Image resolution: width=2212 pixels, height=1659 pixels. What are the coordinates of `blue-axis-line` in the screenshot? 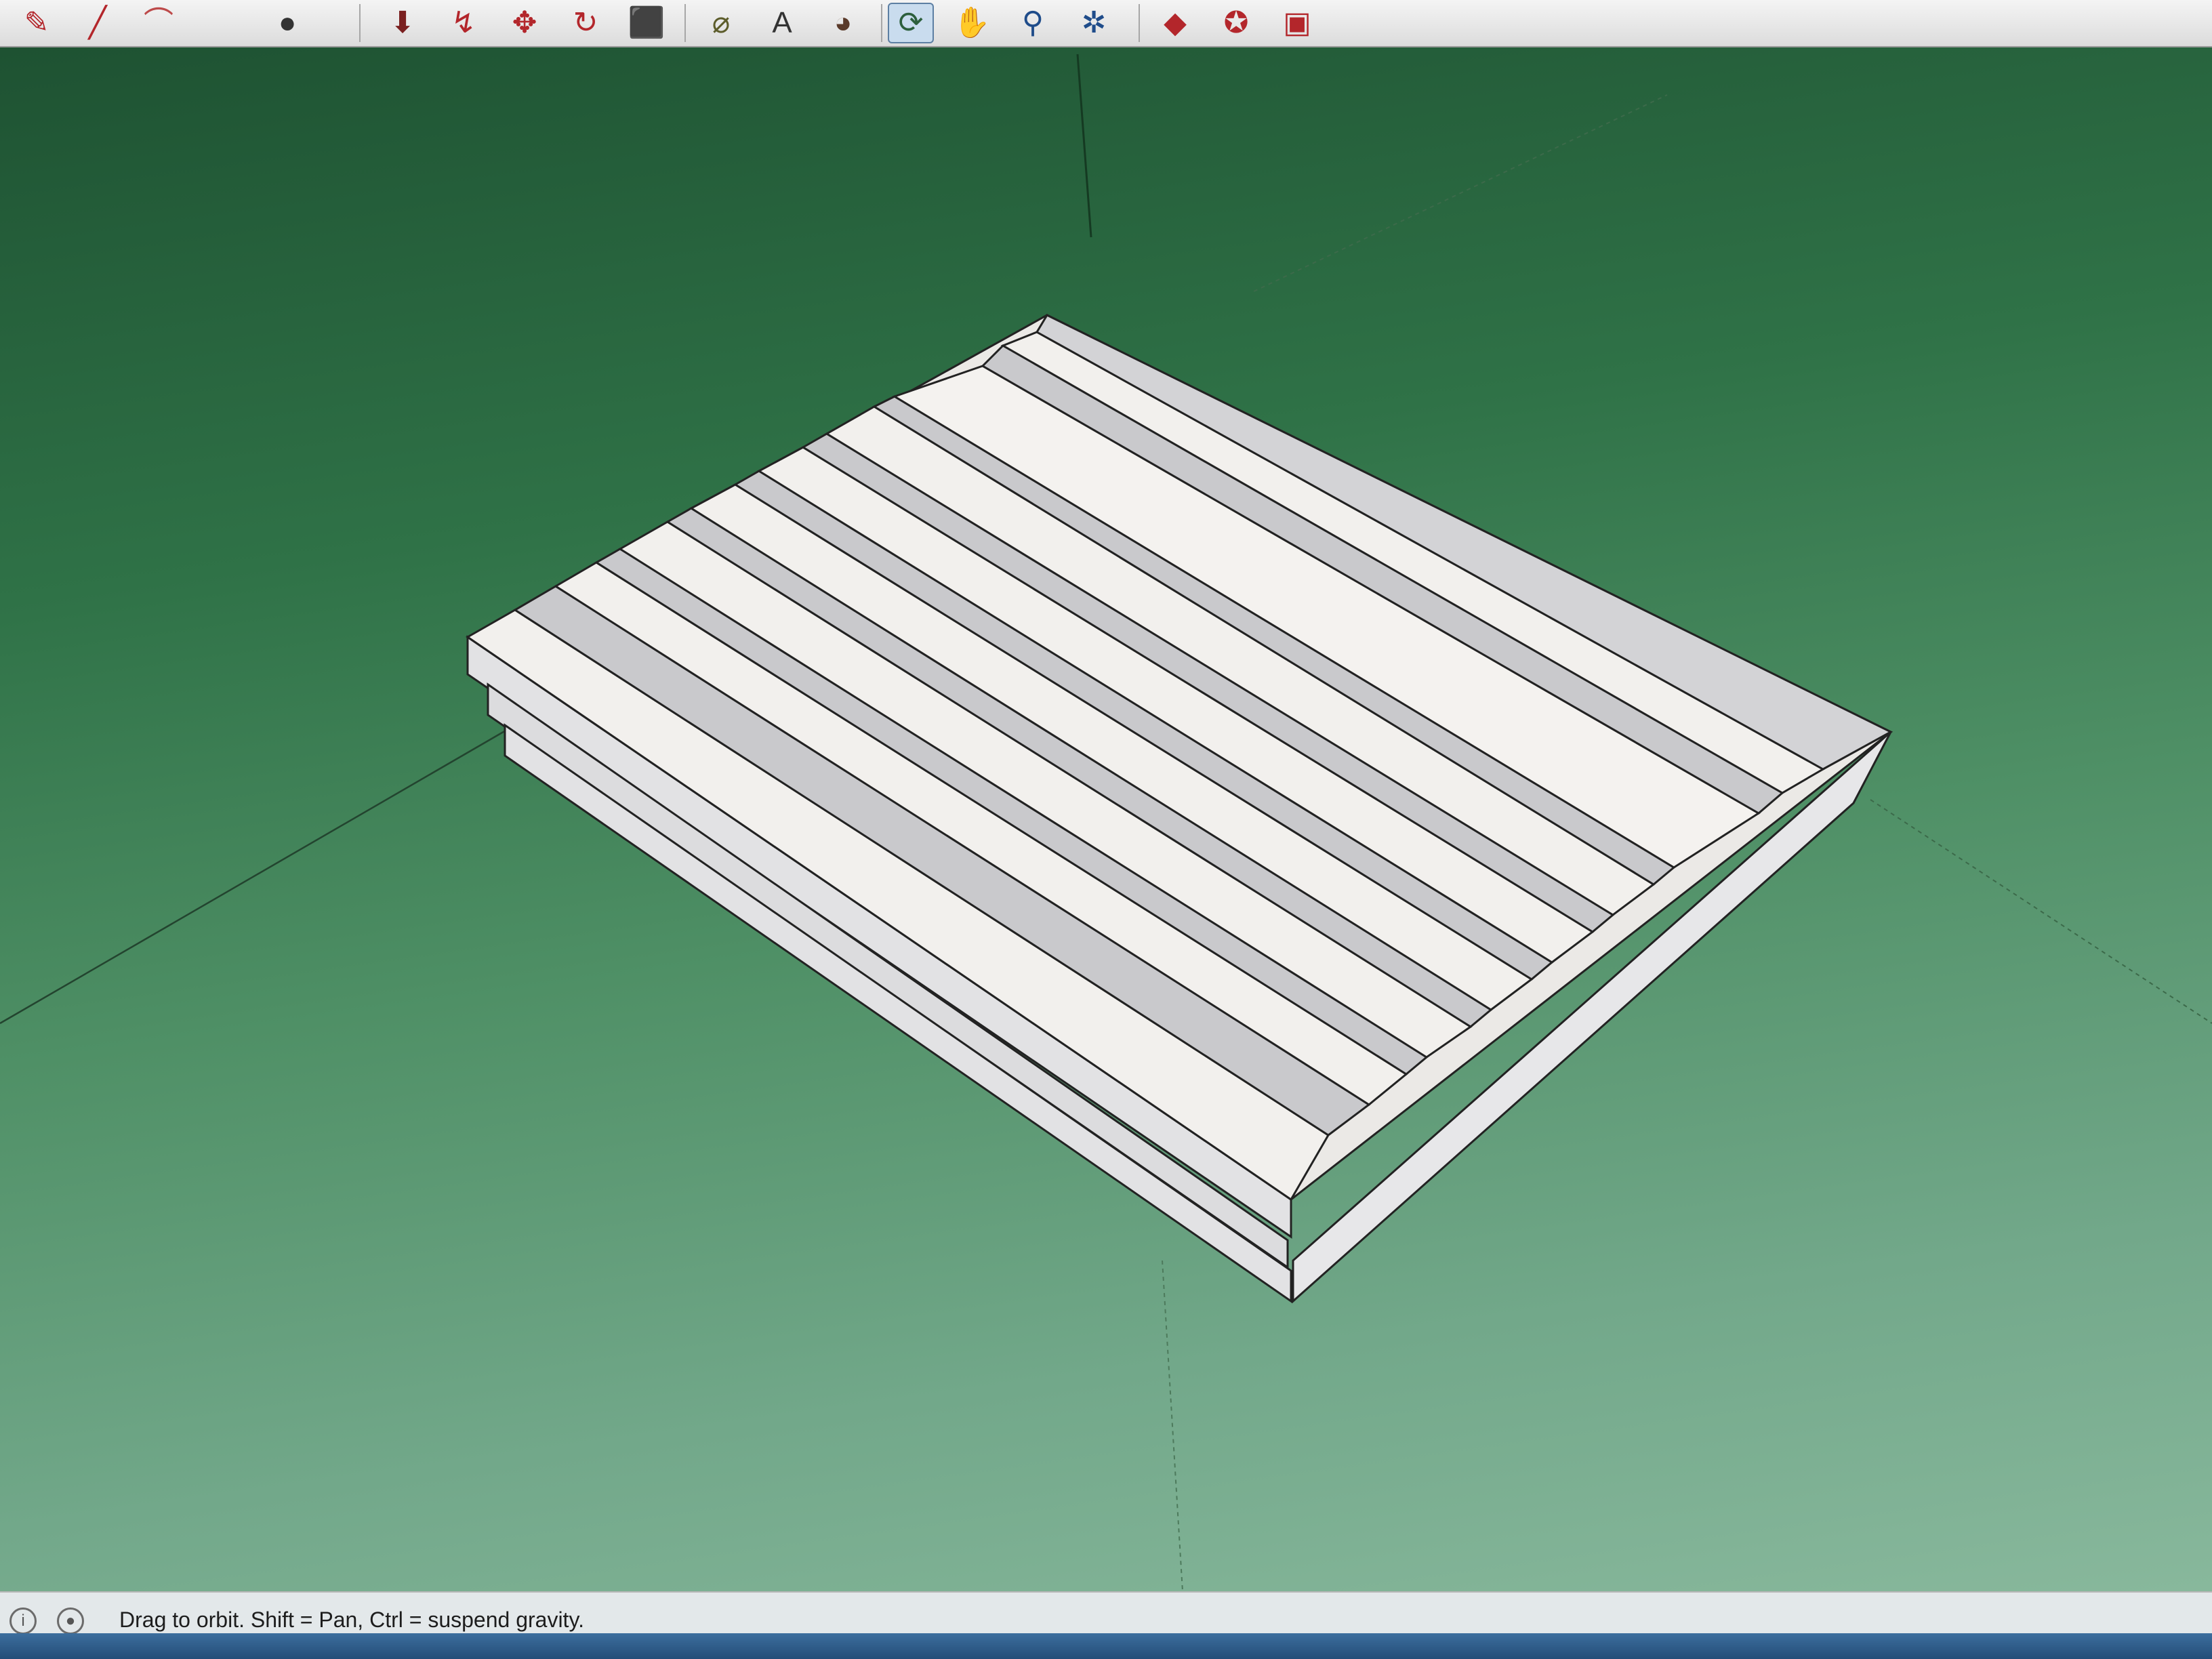 It's located at (1084, 146).